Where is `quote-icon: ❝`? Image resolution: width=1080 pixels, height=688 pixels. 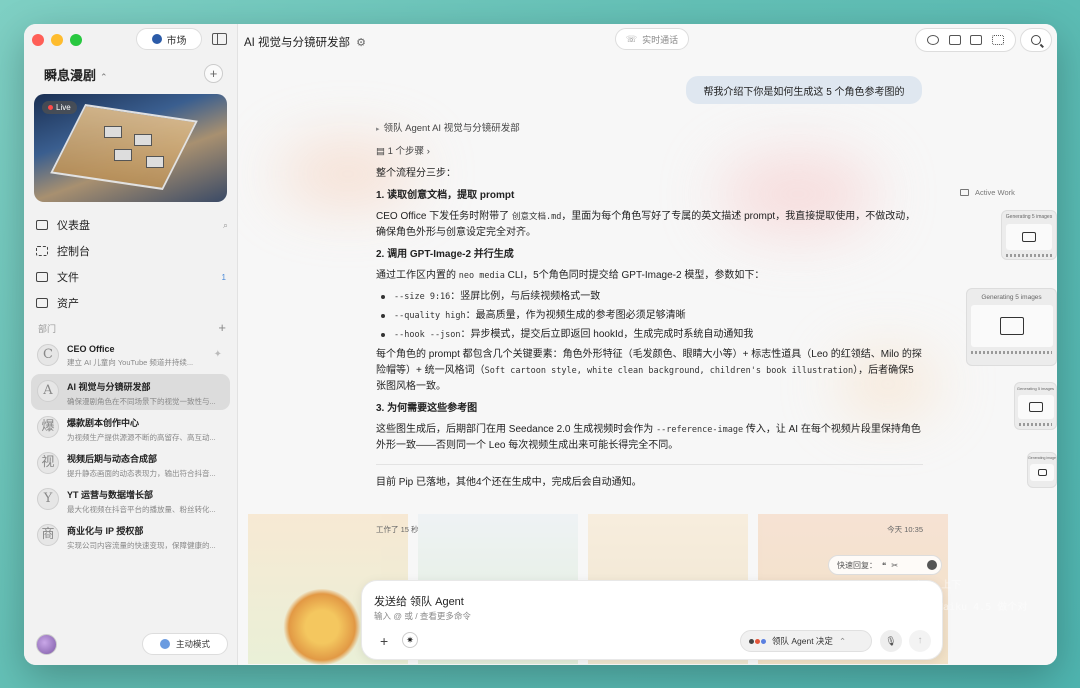 quote-icon: ❝ is located at coordinates (884, 565).